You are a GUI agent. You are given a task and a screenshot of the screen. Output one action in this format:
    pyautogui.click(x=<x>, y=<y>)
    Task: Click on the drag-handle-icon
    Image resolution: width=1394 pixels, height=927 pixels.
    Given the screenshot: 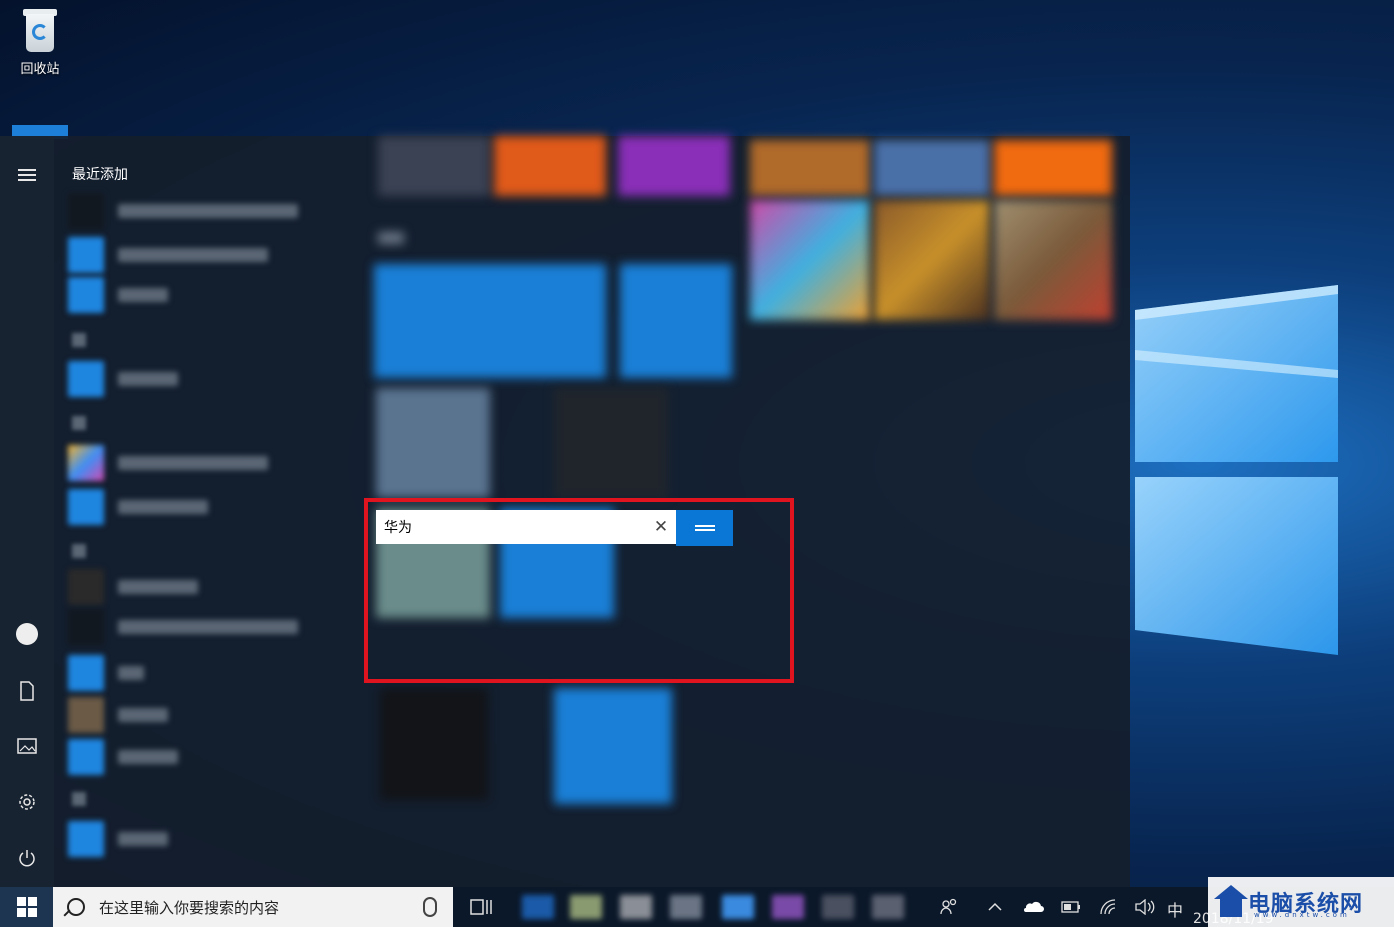 What is the action you would take?
    pyautogui.click(x=704, y=528)
    